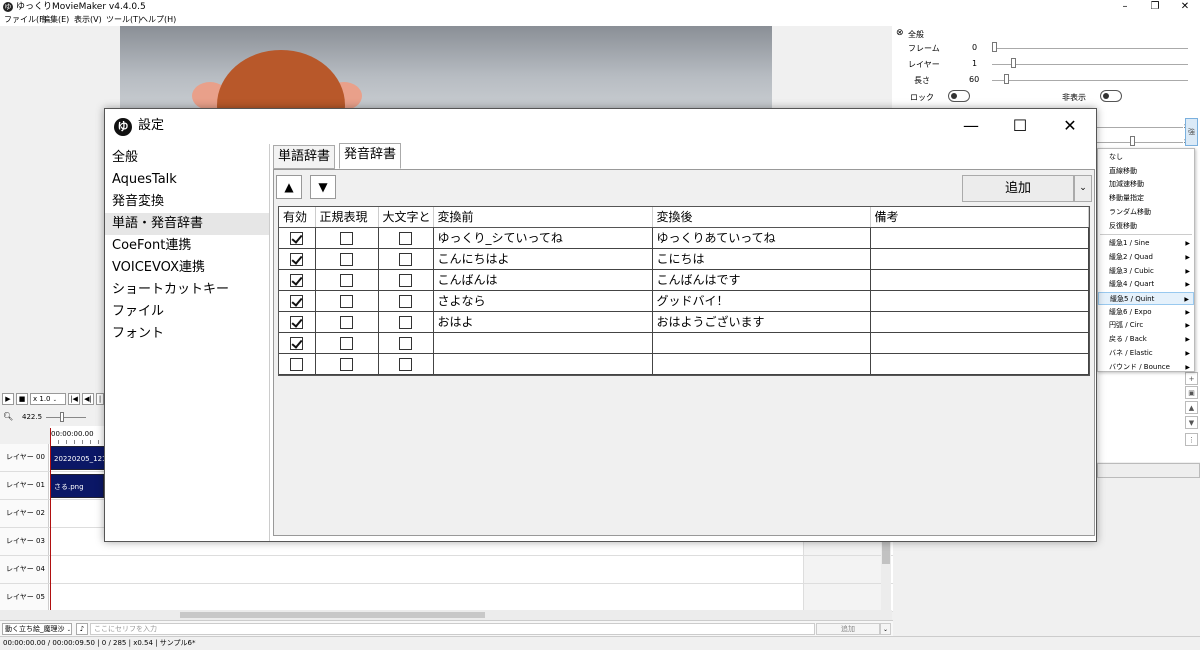 Image resolution: width=1200 pixels, height=650 pixels. I want to click on timeline-hscrollbar, so click(446, 615).